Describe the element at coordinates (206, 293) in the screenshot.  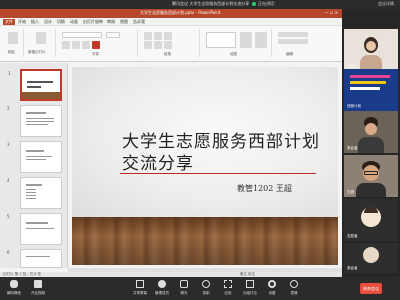
I see `record-label: 录制` at that location.